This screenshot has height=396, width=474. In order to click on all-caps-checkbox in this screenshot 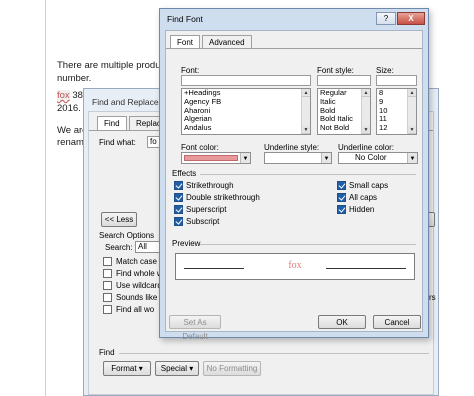, I will do `click(341, 197)`.